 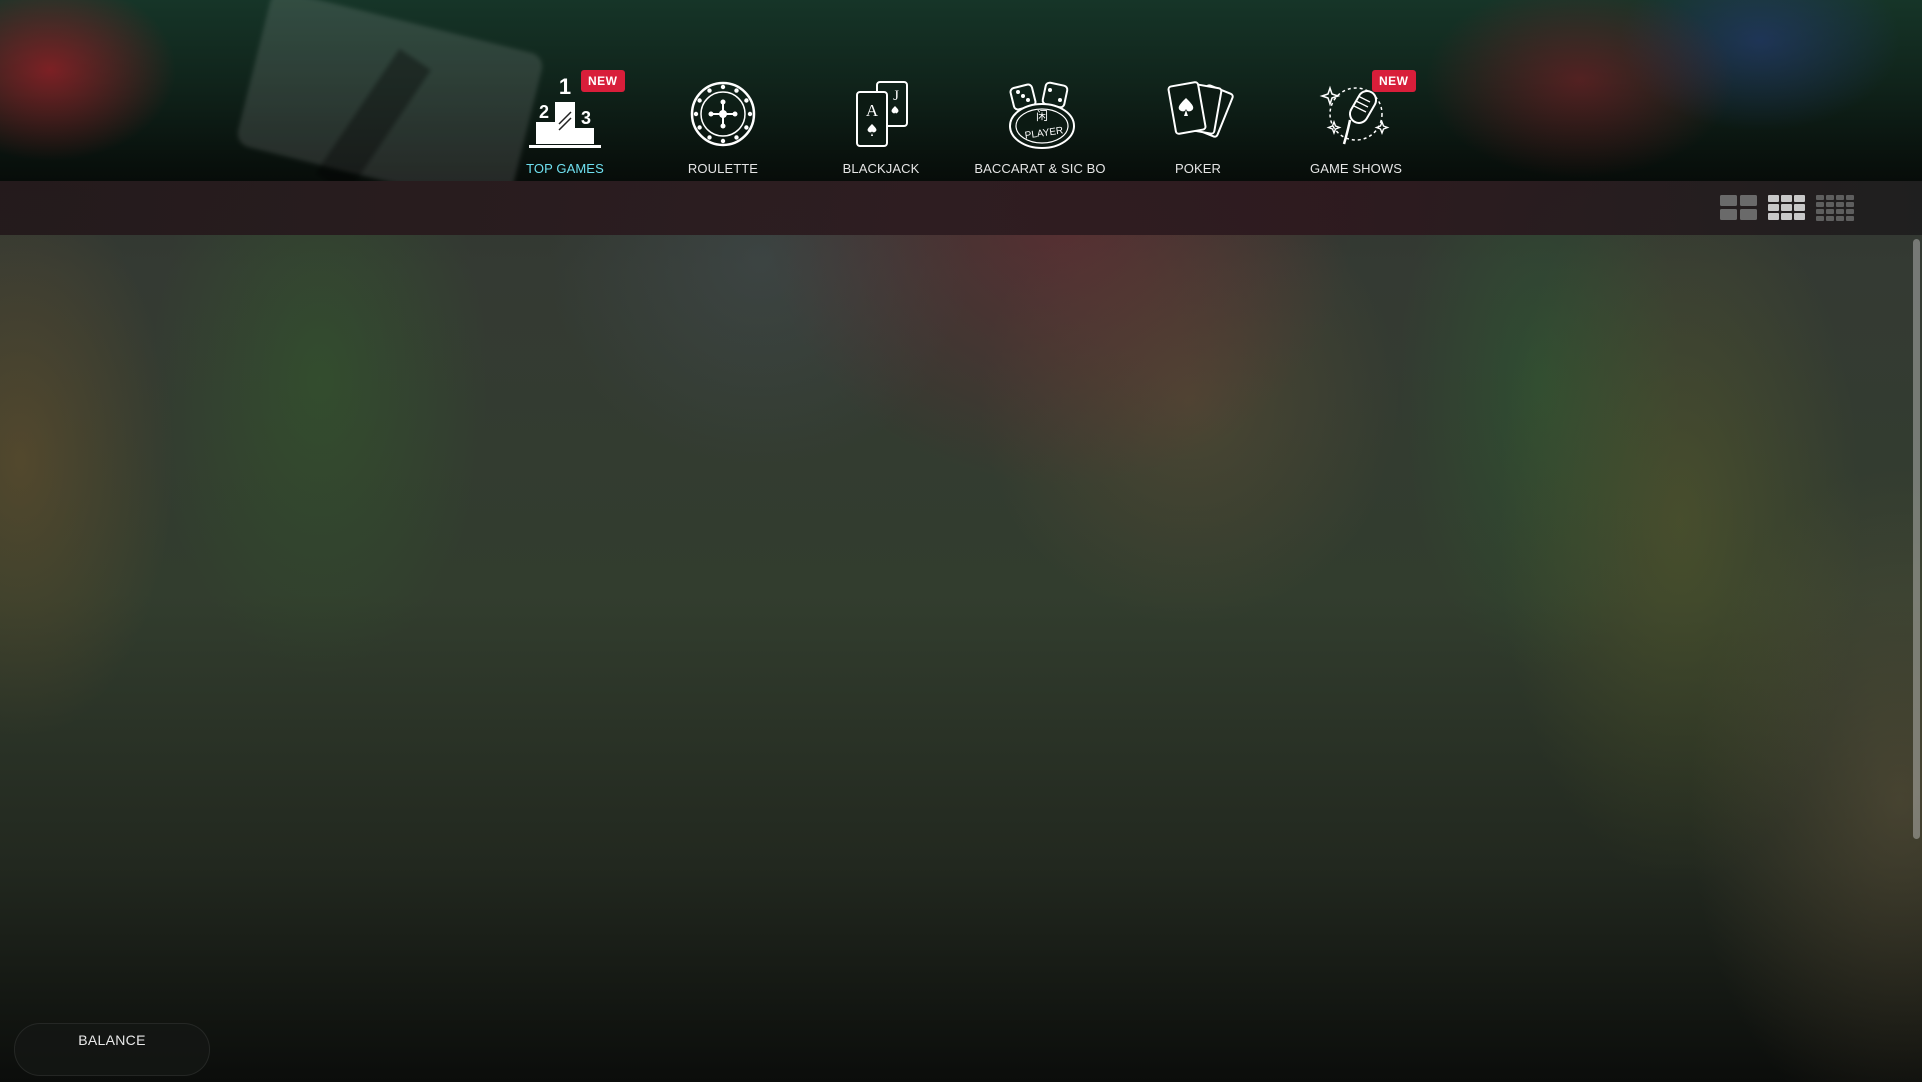 I want to click on nav-item-roulette: ROULETTE, so click(x=723, y=125).